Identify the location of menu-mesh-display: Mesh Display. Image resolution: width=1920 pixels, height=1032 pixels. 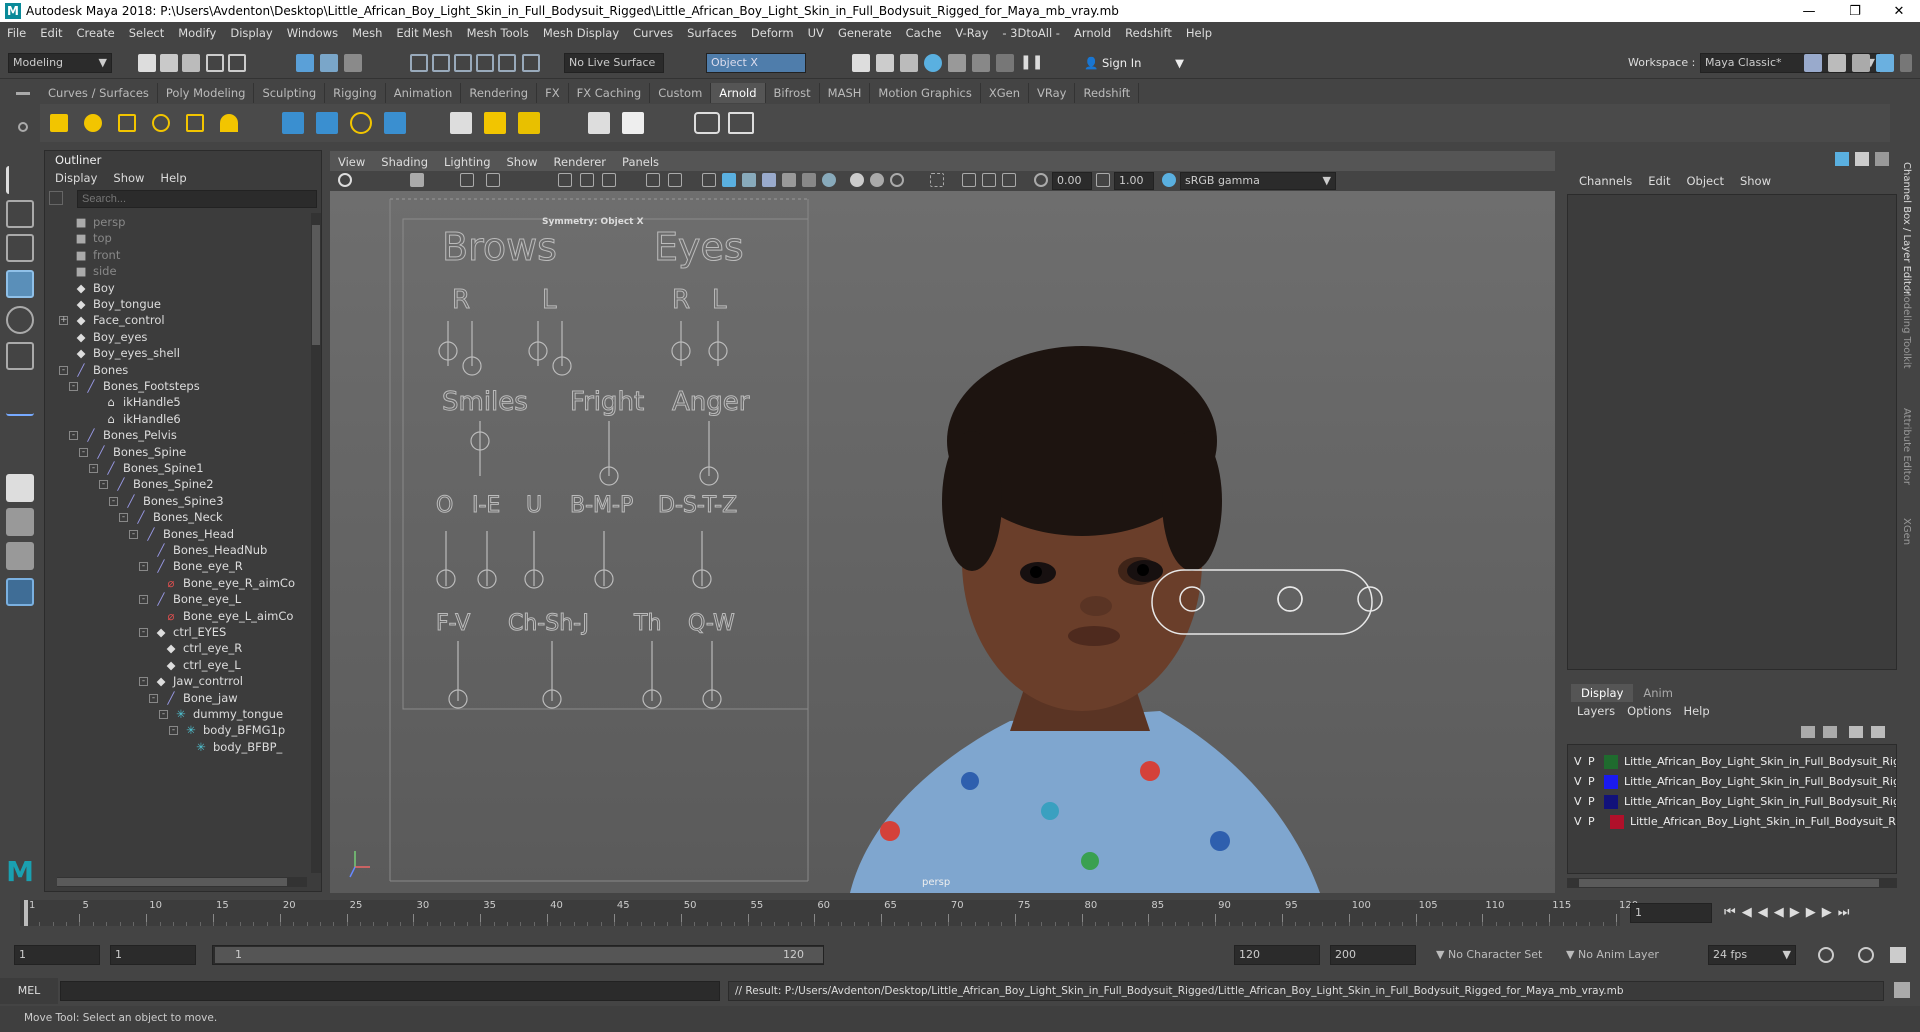
(581, 33).